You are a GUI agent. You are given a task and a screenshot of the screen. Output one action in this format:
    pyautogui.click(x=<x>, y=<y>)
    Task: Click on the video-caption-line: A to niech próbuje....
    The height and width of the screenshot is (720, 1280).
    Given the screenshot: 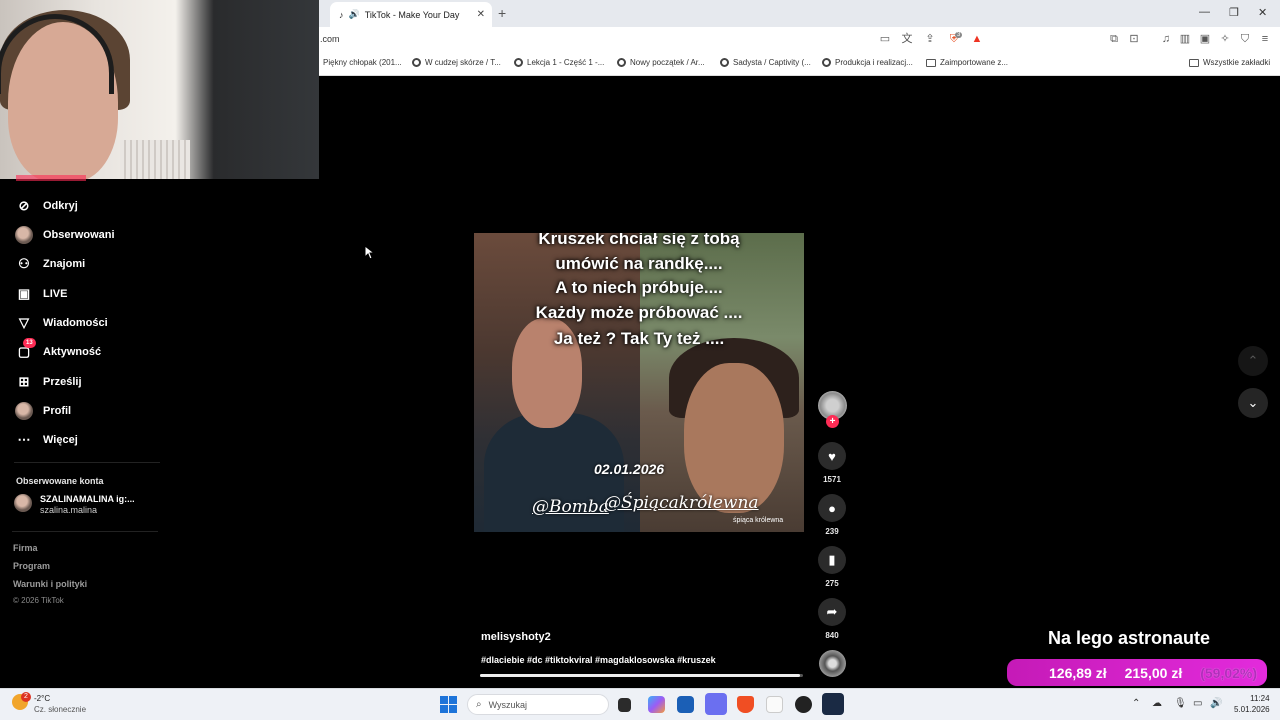 What is the action you would take?
    pyautogui.click(x=639, y=287)
    